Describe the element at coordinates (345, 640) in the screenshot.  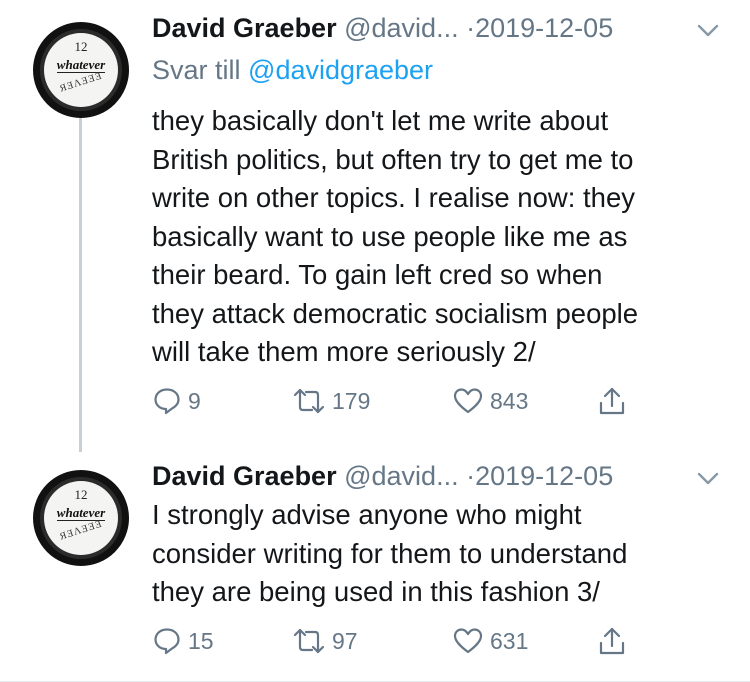
I see `retweet-count: 97` at that location.